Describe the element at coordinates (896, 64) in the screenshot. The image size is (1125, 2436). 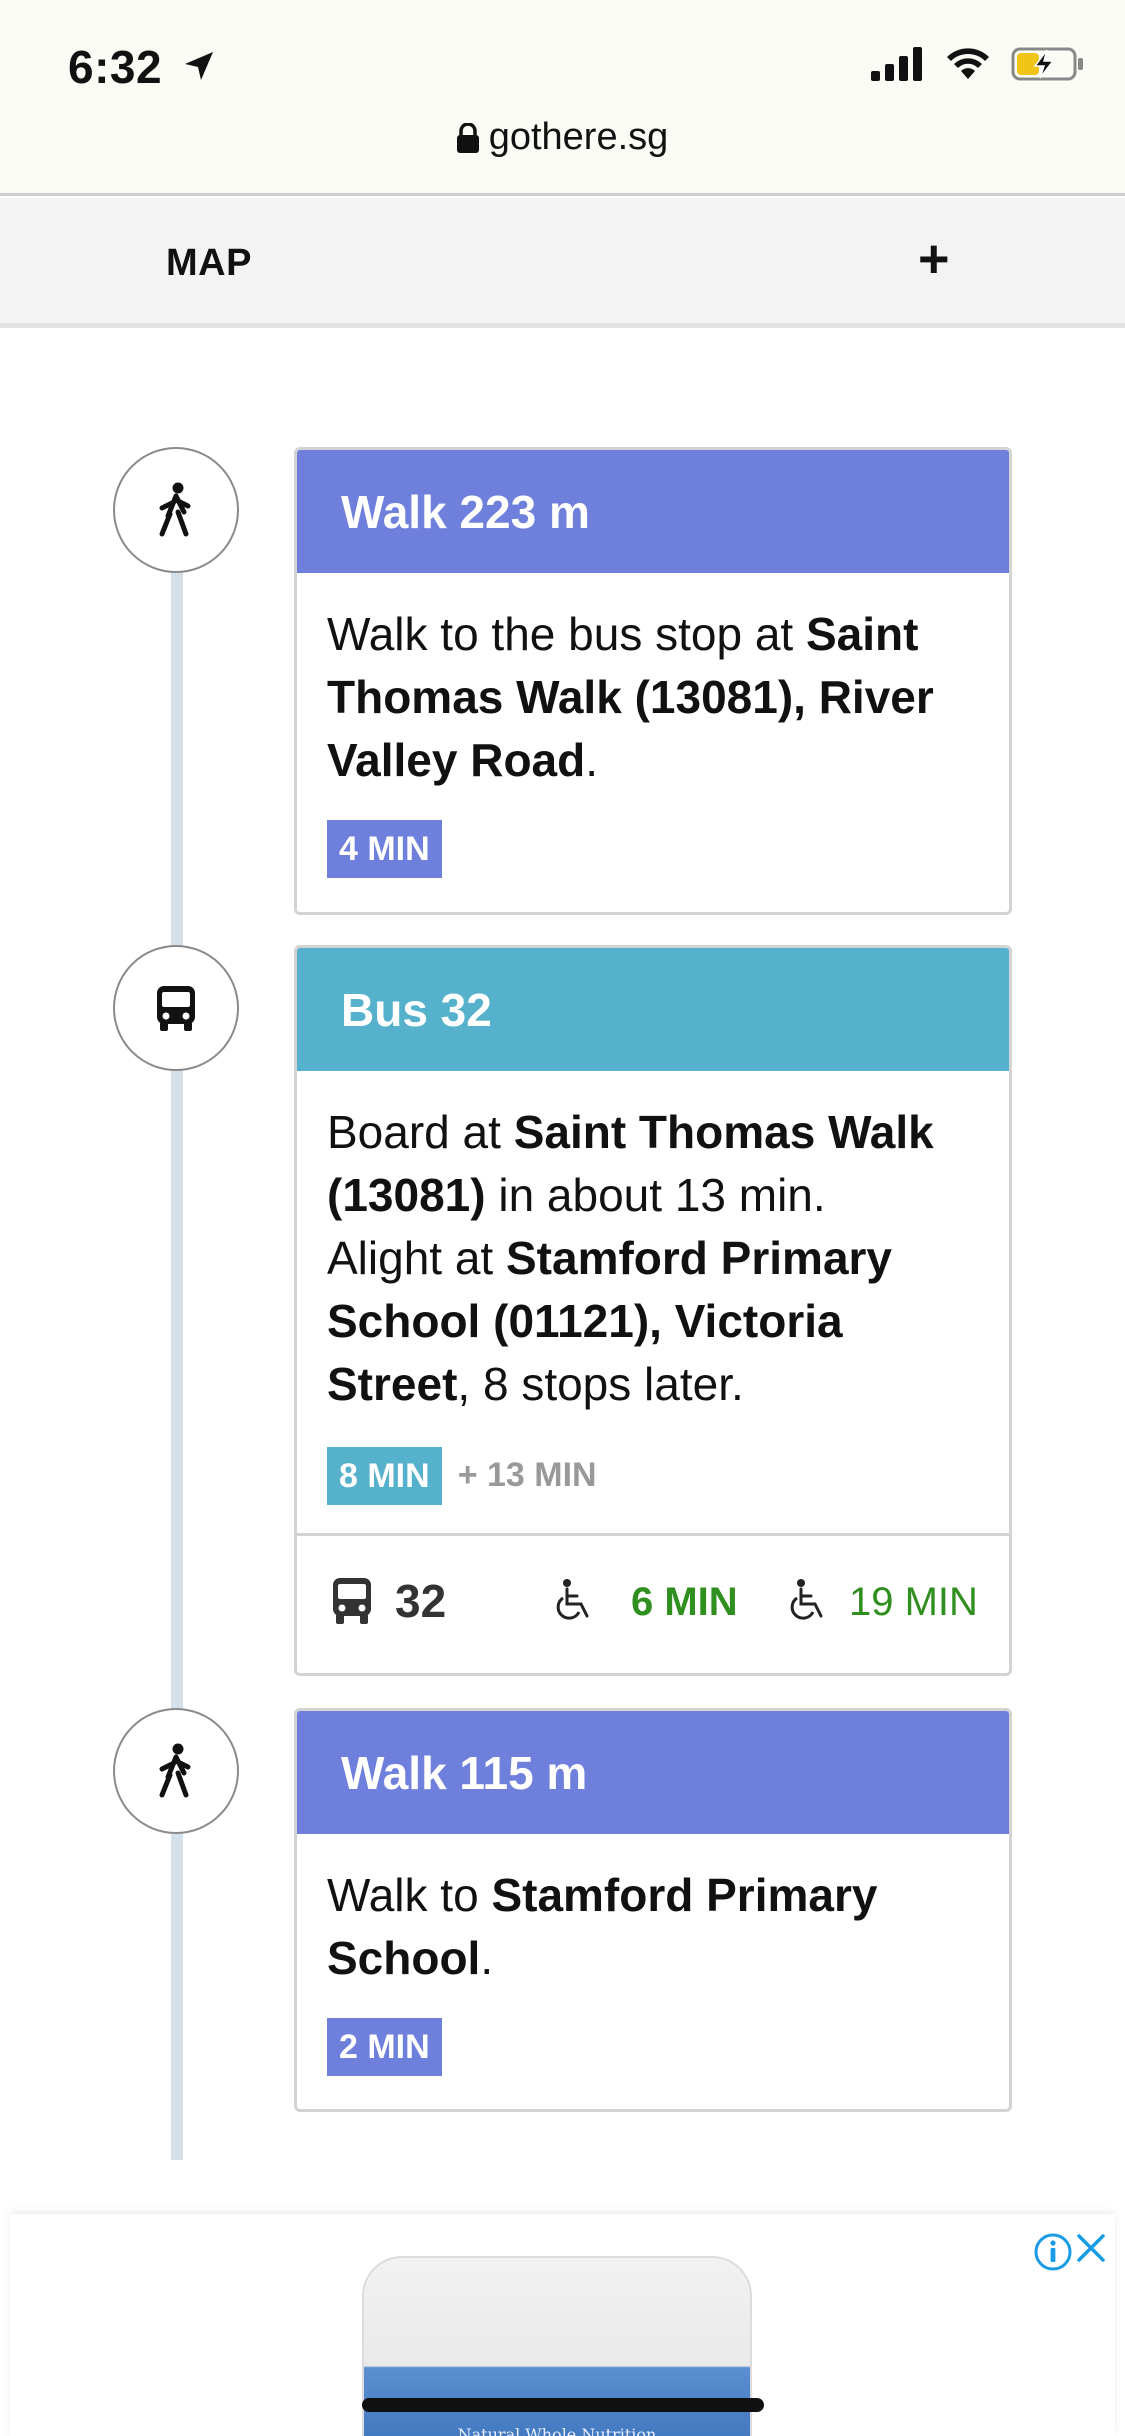
I see `signal-icon` at that location.